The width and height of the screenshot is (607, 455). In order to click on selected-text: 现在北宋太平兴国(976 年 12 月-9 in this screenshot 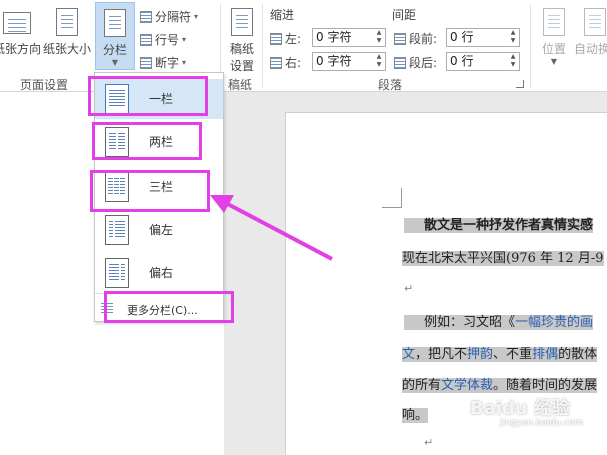, I will do `click(503, 258)`.